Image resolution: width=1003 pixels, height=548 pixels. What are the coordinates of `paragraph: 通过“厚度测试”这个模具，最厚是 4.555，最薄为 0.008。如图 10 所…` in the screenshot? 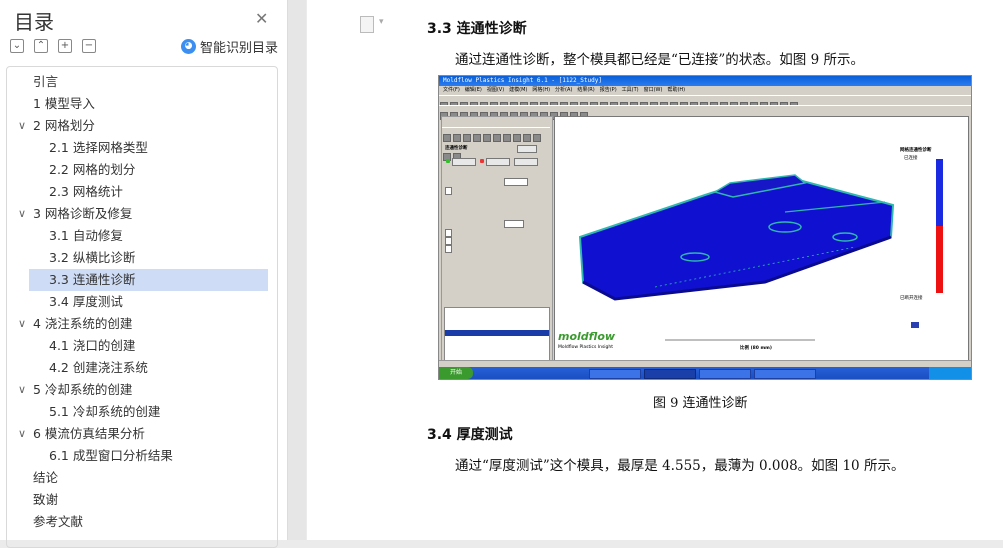 It's located at (680, 466).